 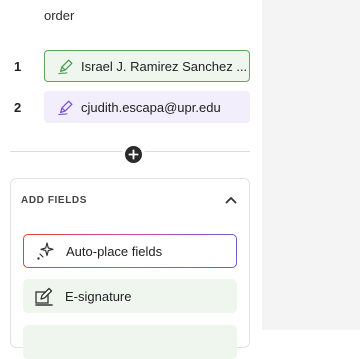 What do you see at coordinates (45, 251) in the screenshot?
I see `sparkle-icon` at bounding box center [45, 251].